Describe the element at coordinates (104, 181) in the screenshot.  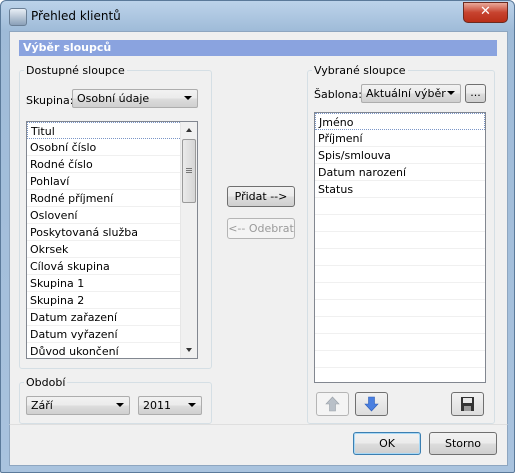
I see `list-item: Pohlaví` at that location.